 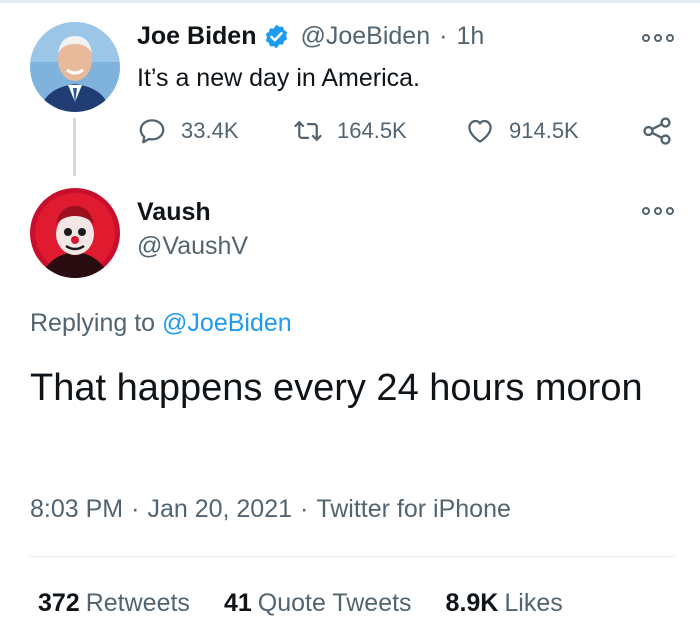 I want to click on like-count: 914.5K, so click(x=544, y=130).